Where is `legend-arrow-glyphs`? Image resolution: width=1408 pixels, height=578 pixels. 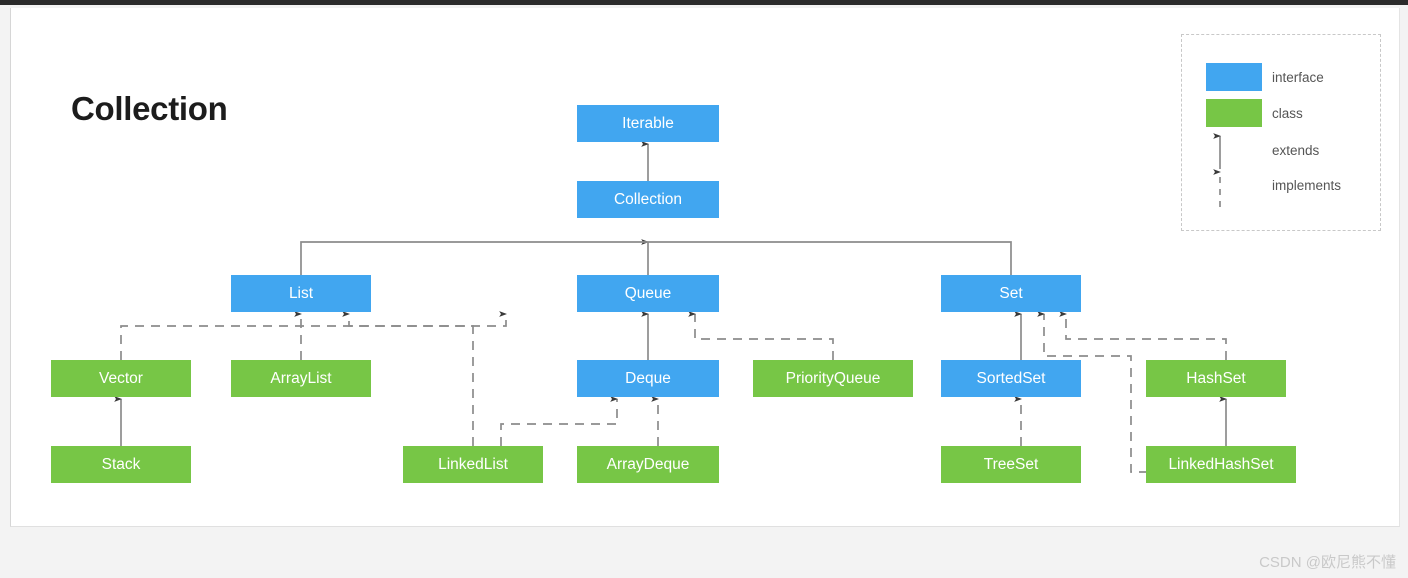 legend-arrow-glyphs is located at coordinates (1217, 170).